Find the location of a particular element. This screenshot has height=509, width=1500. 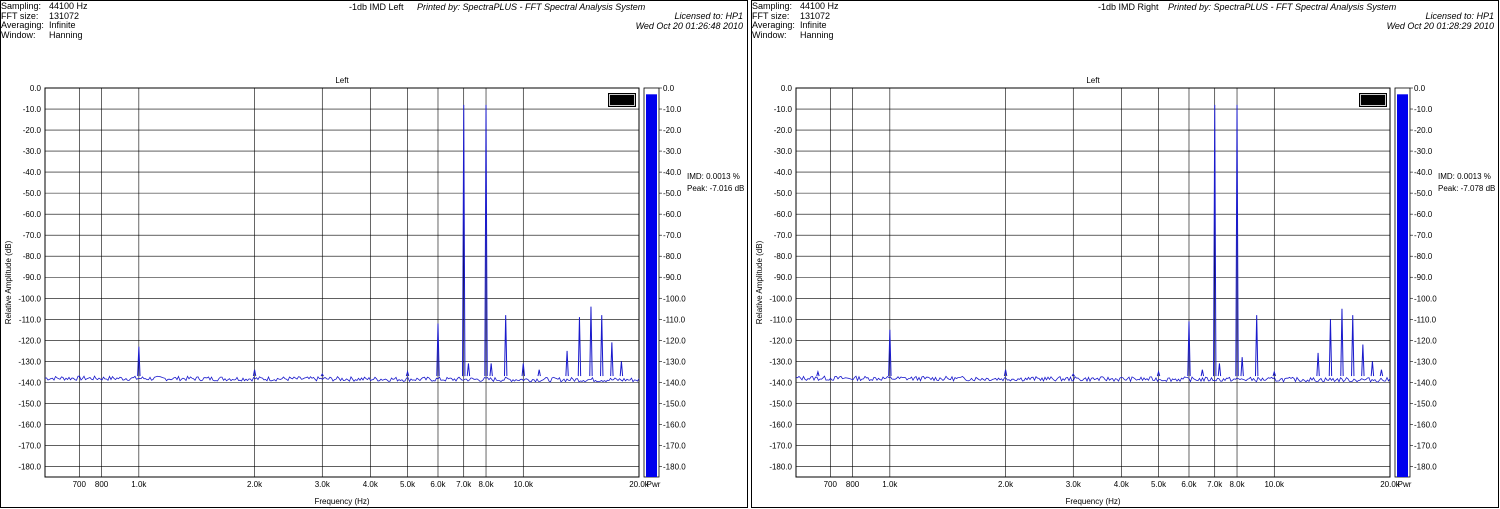

meter-tick-label: -50.0 is located at coordinates (1423, 193).